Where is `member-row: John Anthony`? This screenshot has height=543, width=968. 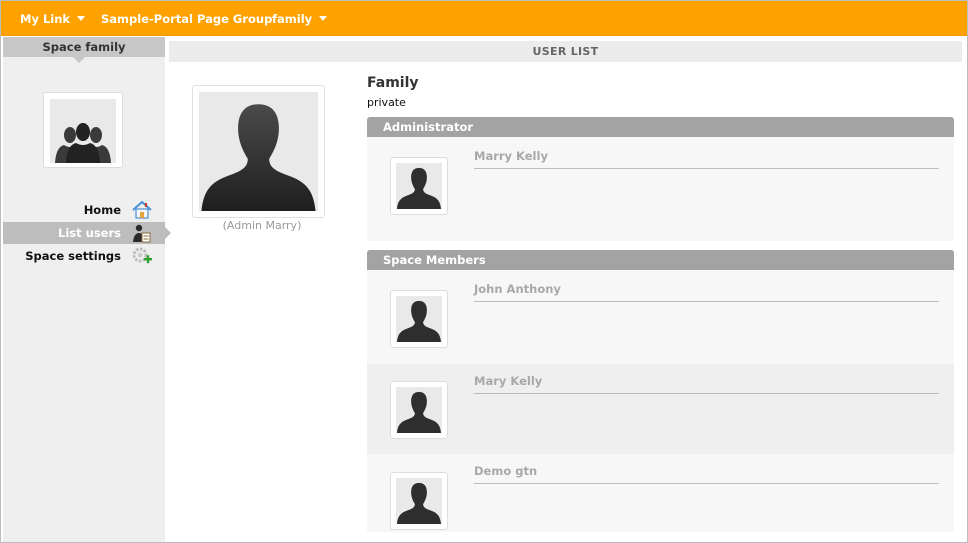
member-row: John Anthony is located at coordinates (660, 317).